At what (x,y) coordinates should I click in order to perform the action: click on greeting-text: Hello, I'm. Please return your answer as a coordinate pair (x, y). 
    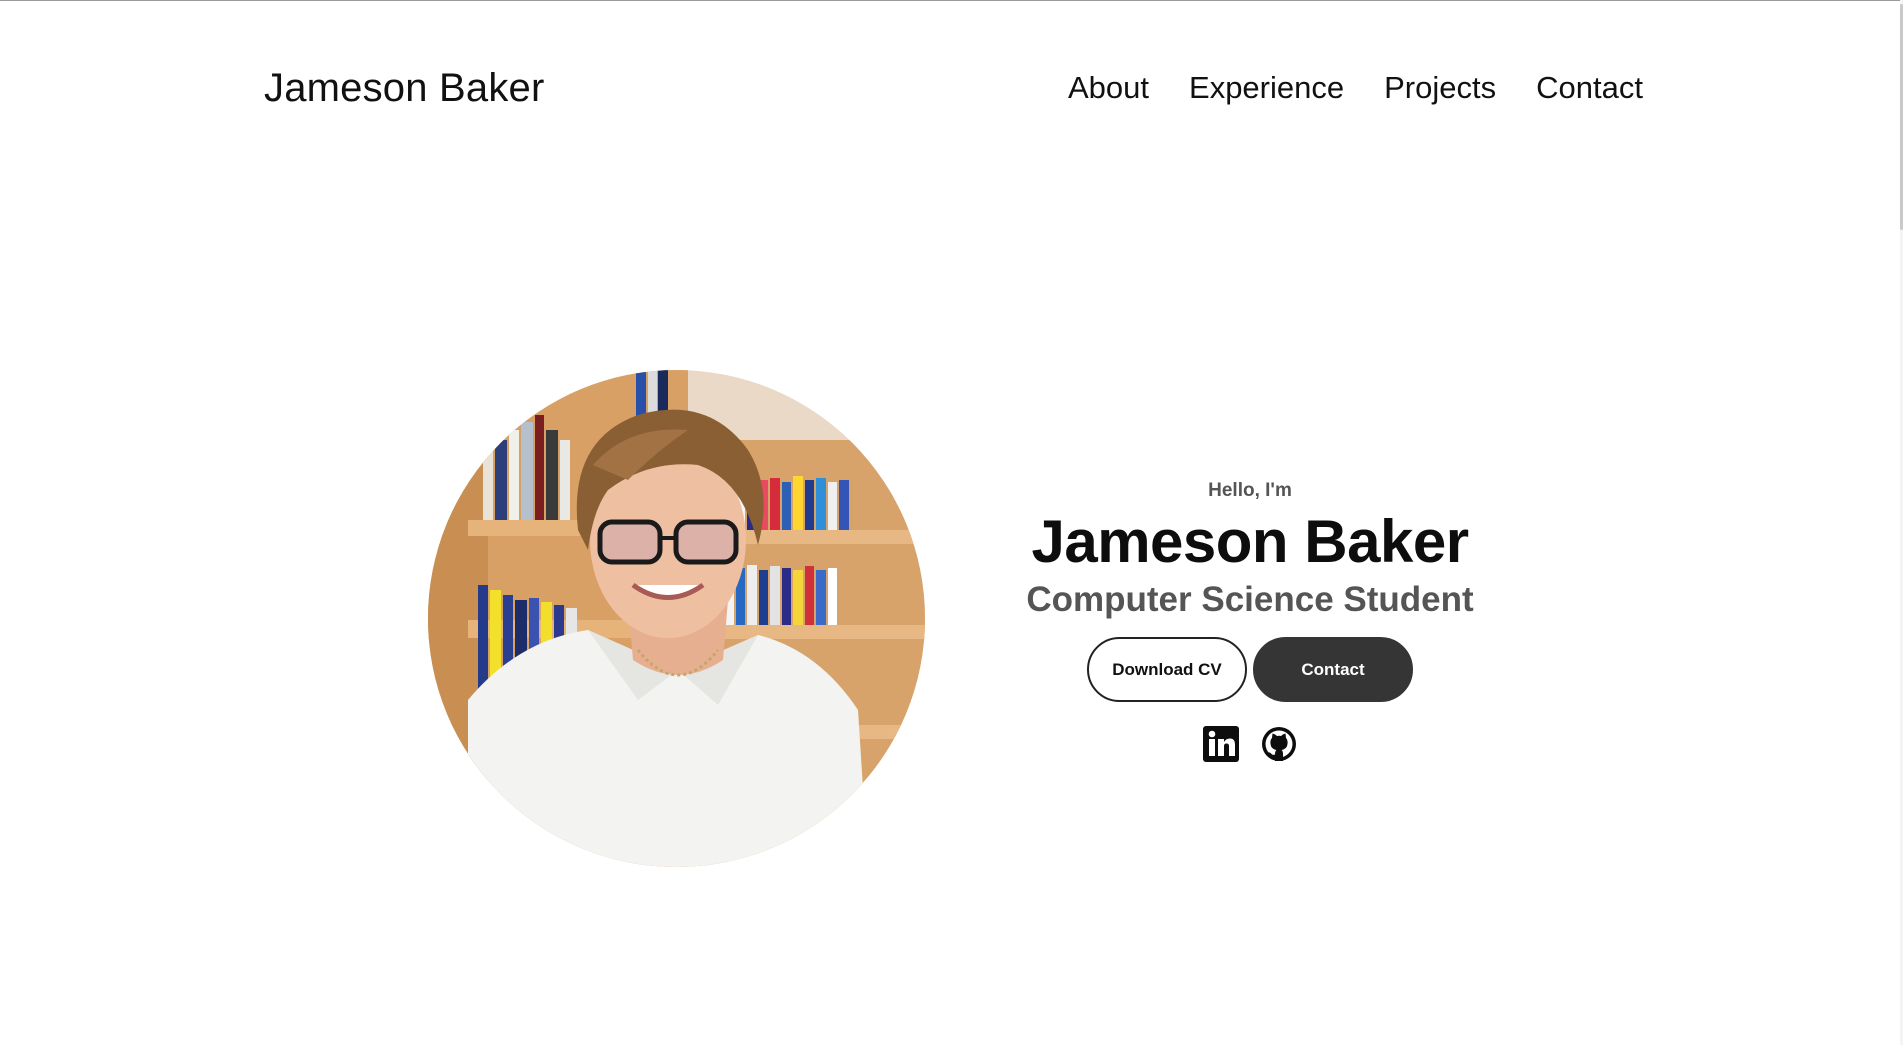
    Looking at the image, I should click on (1250, 490).